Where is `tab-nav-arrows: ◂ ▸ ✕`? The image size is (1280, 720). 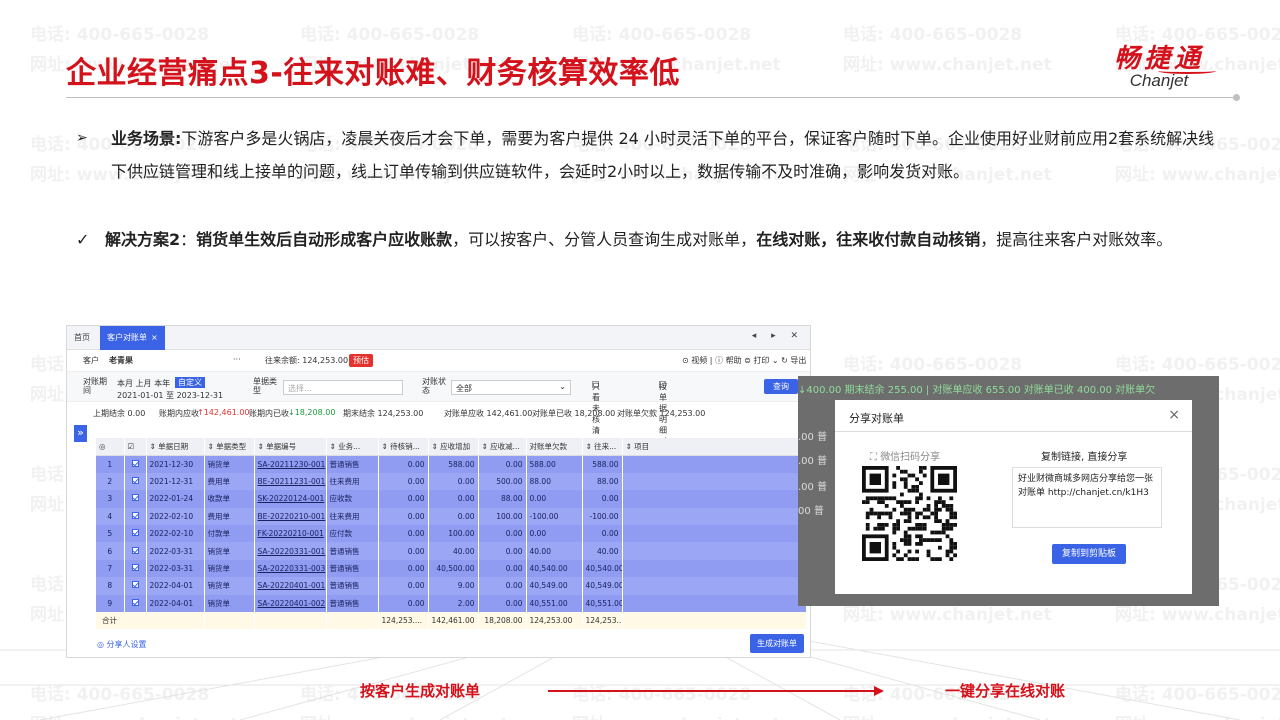 tab-nav-arrows: ◂ ▸ ✕ is located at coordinates (778, 336).